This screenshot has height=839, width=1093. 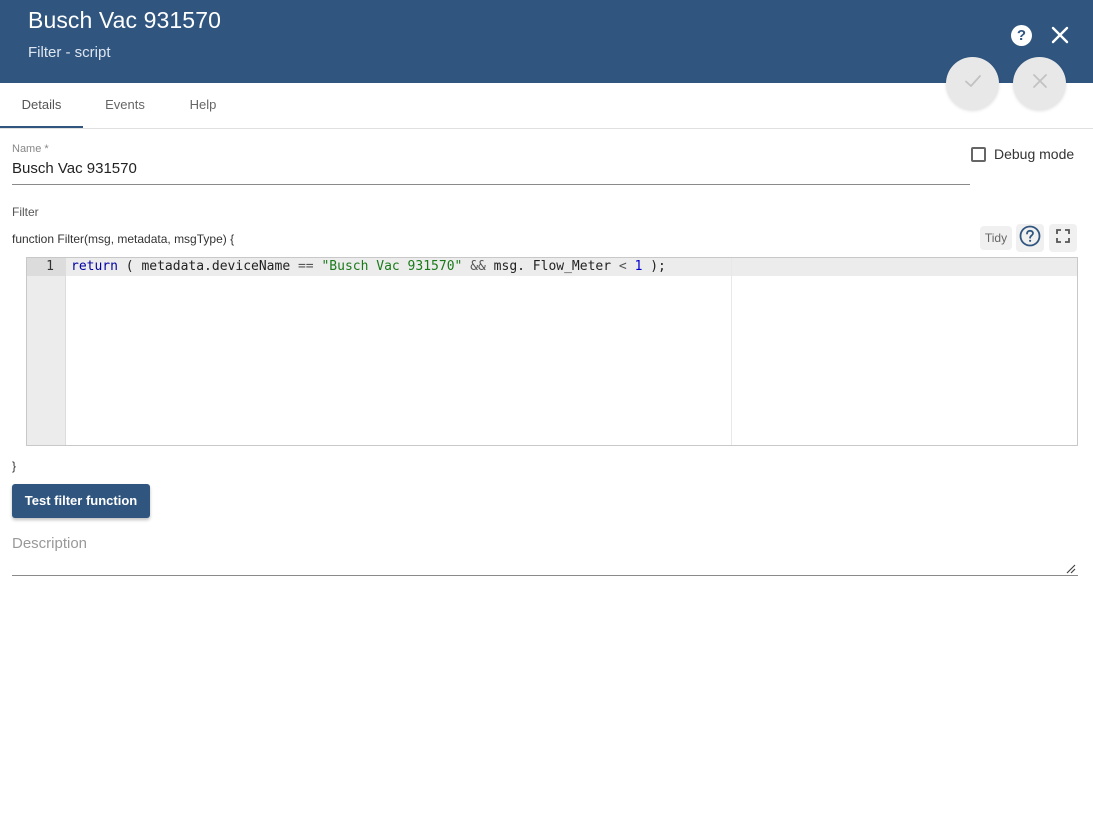 What do you see at coordinates (978, 154) in the screenshot?
I see `debug-mode-checkbox` at bounding box center [978, 154].